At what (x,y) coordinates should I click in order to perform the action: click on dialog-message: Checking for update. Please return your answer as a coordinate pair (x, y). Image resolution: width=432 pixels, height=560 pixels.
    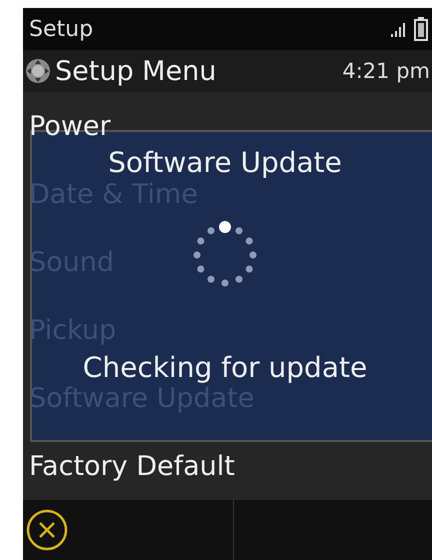
    Looking at the image, I should click on (225, 367).